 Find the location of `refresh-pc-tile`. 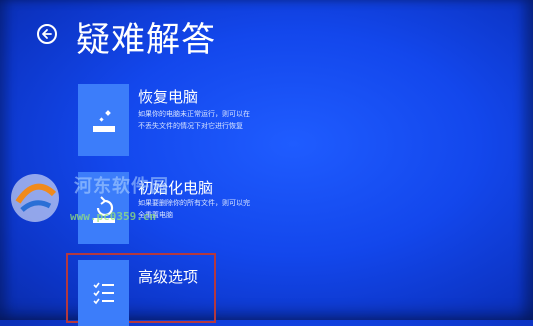

refresh-pc-tile is located at coordinates (103, 120).